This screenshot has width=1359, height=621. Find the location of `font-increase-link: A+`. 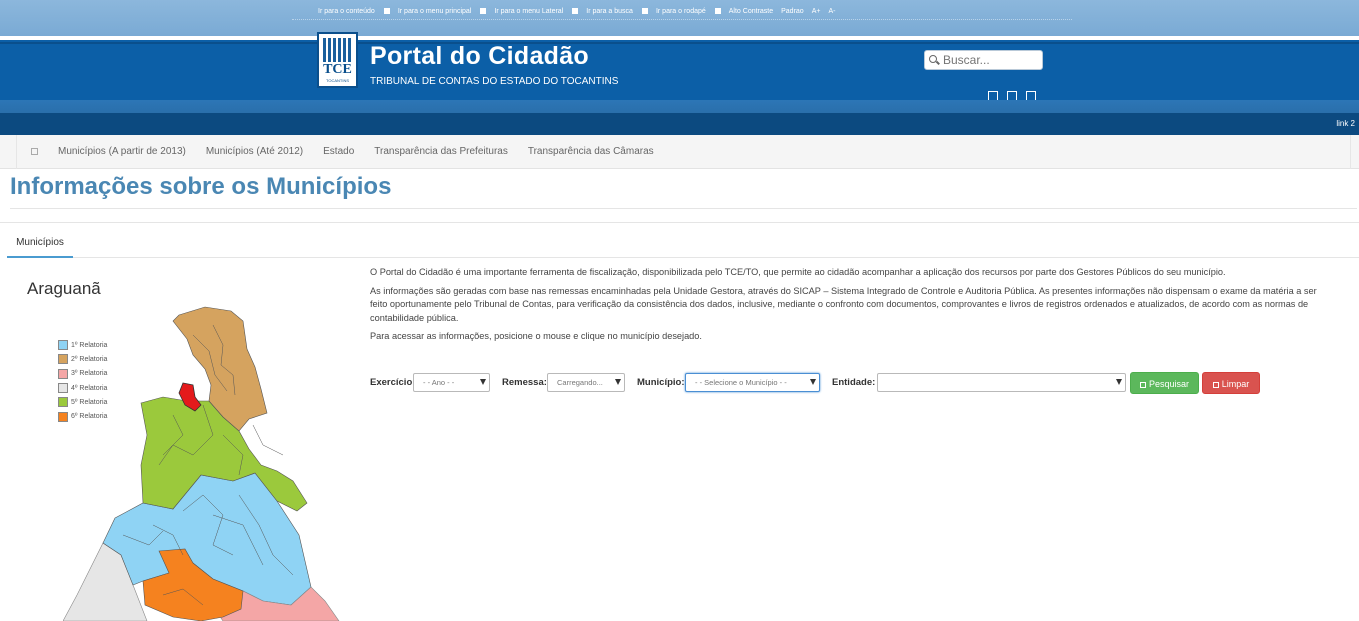

font-increase-link: A+ is located at coordinates (816, 11).